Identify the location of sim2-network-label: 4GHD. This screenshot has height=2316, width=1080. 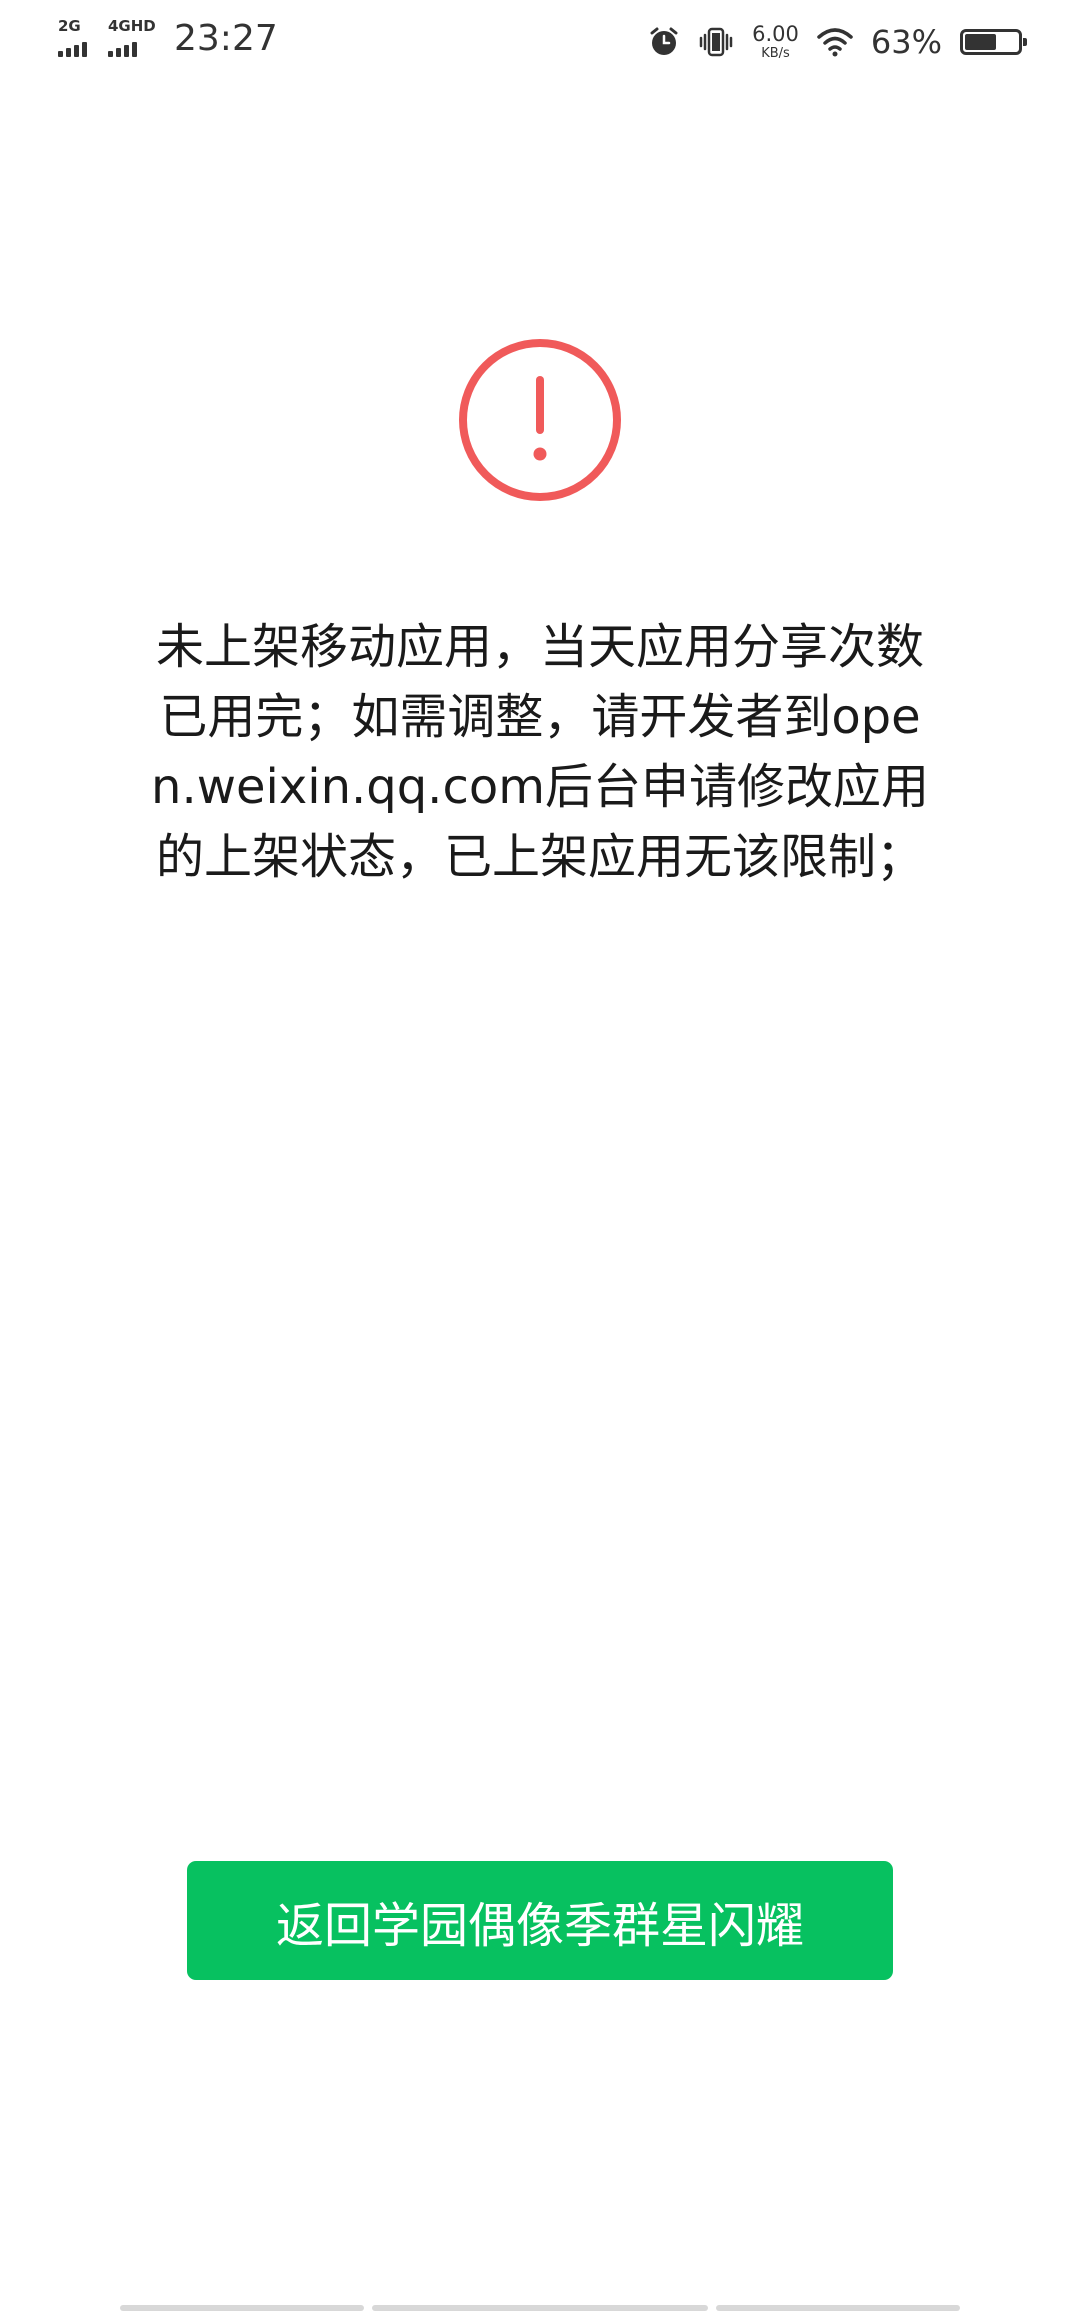
(132, 25).